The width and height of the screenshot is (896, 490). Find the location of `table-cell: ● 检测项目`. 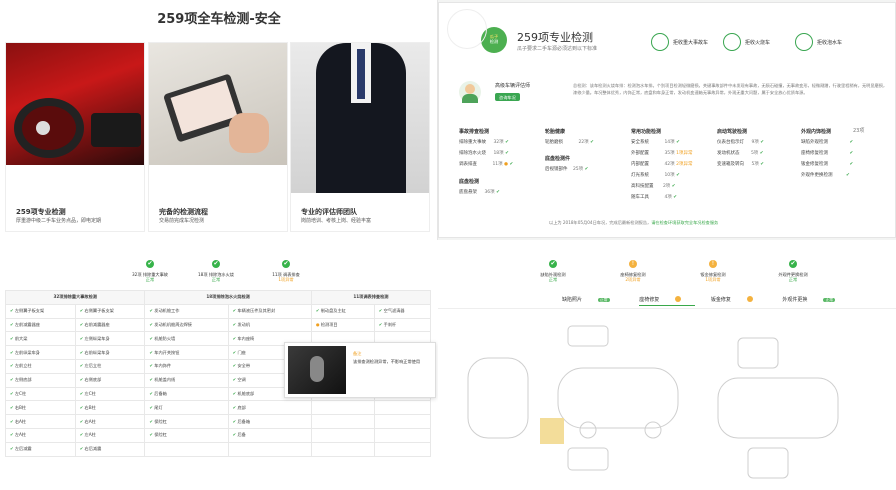

table-cell: ● 检测项目 is located at coordinates (342, 325).